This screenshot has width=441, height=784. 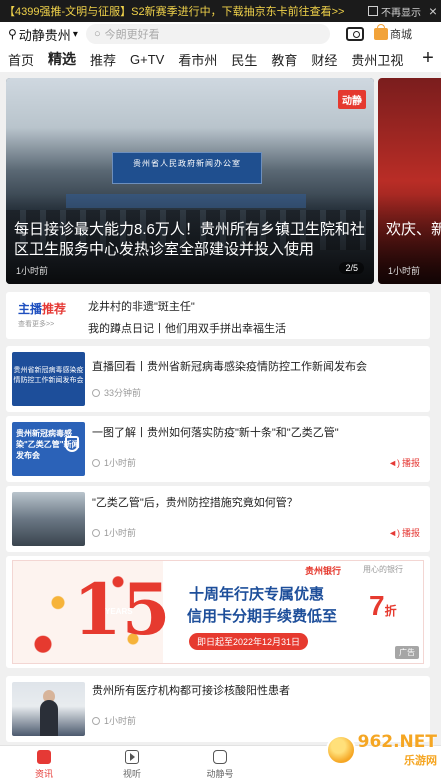 I want to click on press-board-text: 贵州省人民政府新闻办公室, so click(x=187, y=163).